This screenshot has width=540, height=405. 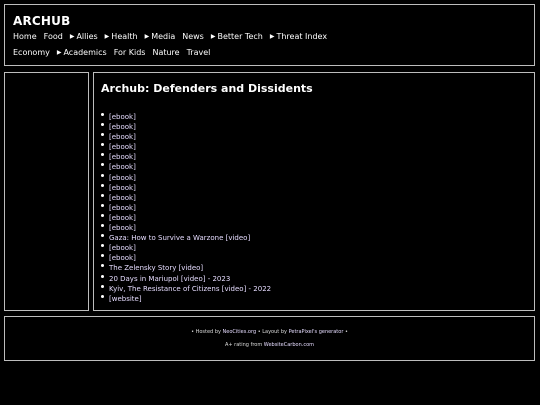 I want to click on nav-item-home: Home, so click(x=25, y=36).